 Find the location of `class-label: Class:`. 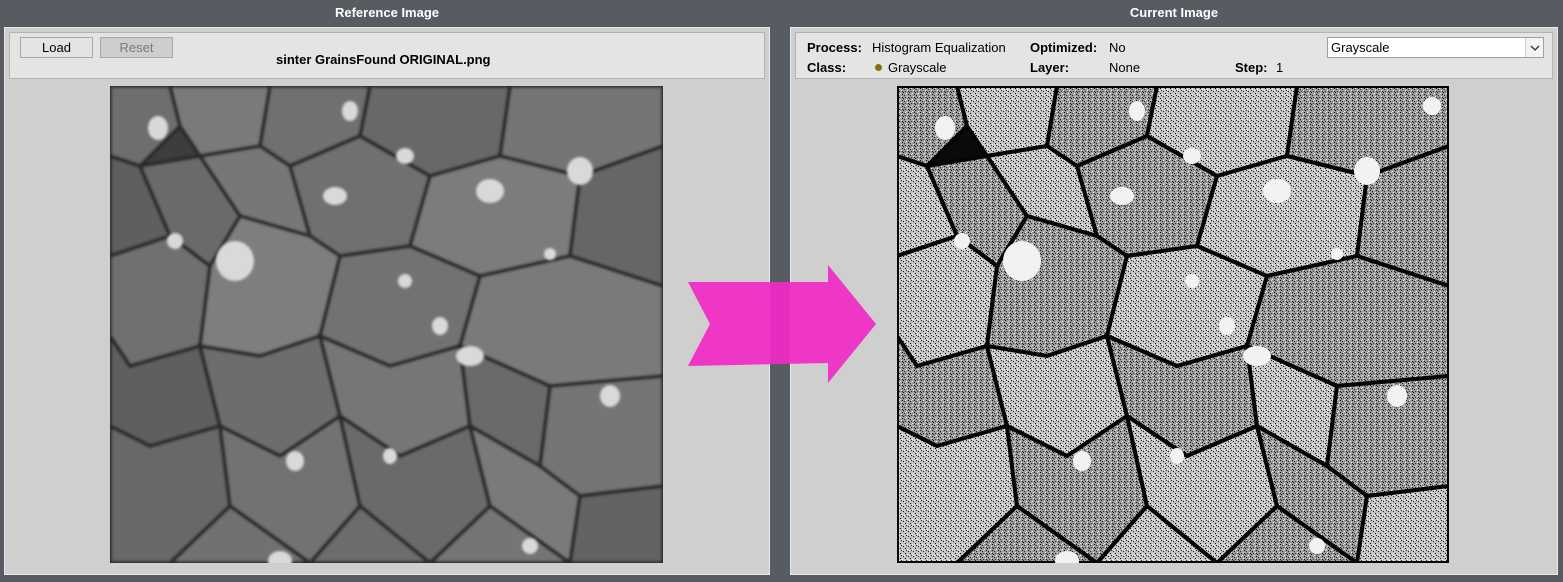

class-label: Class: is located at coordinates (827, 67).